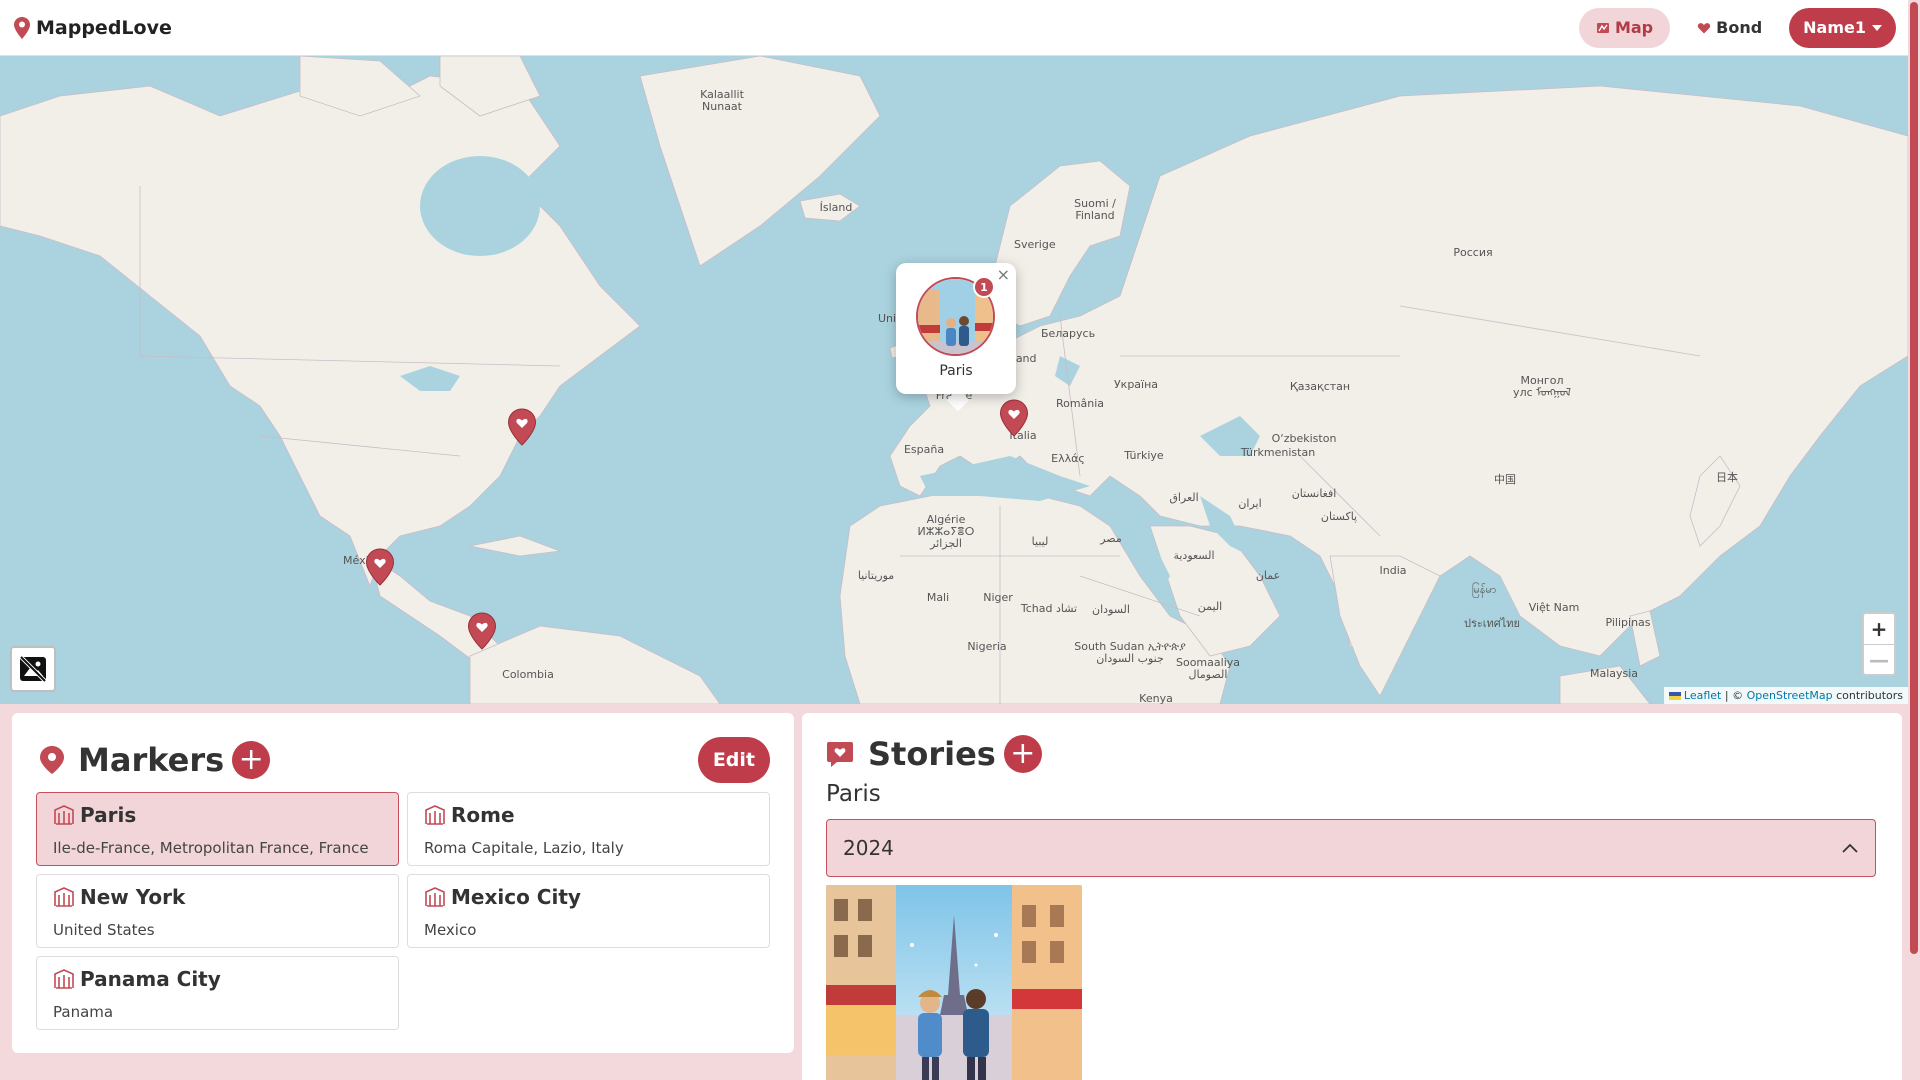  Describe the element at coordinates (1351, 848) in the screenshot. I see `year-accordion-2024: 2024` at that location.